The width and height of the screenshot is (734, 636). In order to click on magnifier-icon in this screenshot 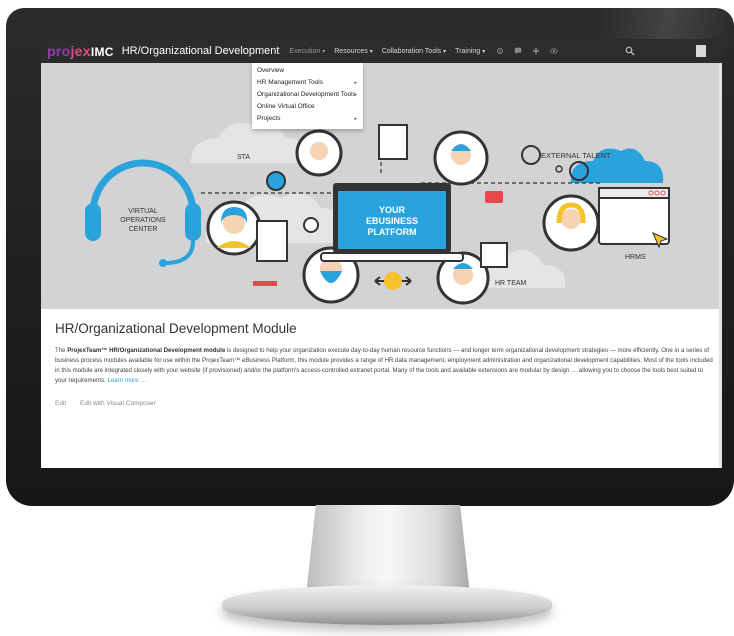, I will do `click(311, 225)`.